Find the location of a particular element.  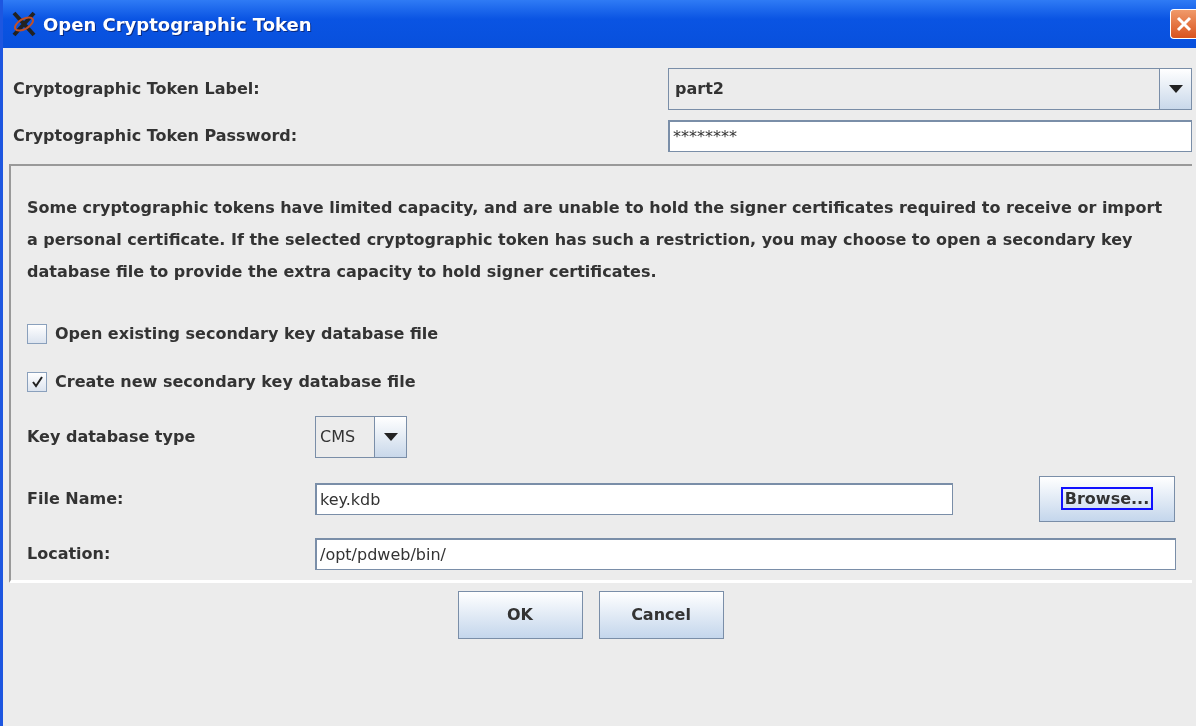

close-button is located at coordinates (1183, 24).